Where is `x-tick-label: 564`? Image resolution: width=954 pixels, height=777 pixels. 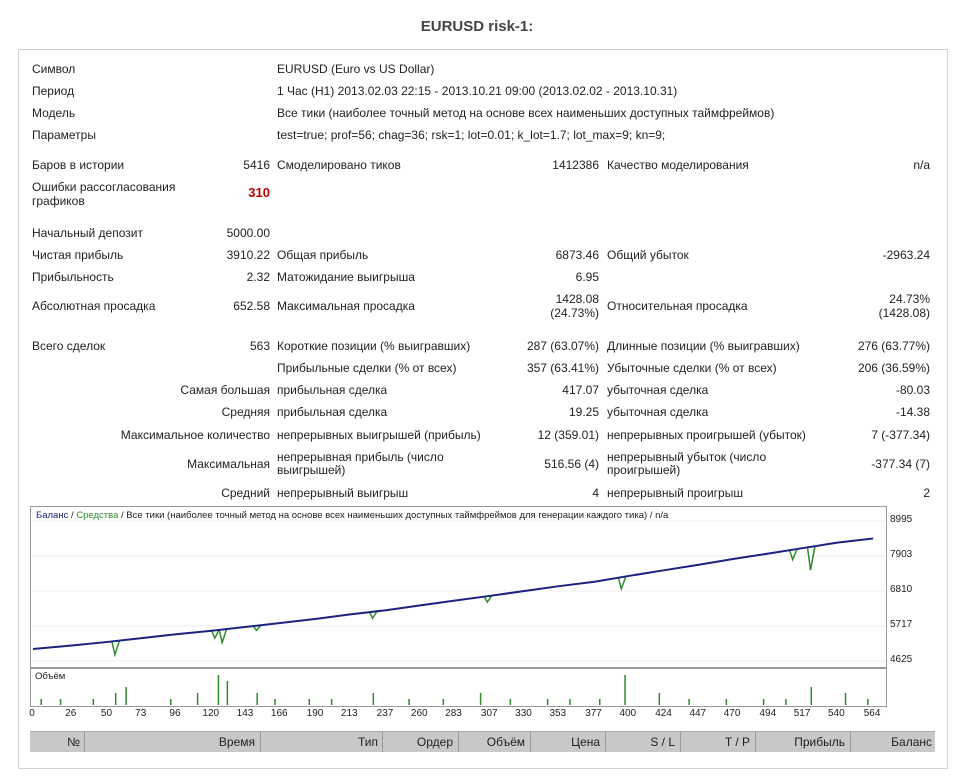
x-tick-label: 564 is located at coordinates (872, 713).